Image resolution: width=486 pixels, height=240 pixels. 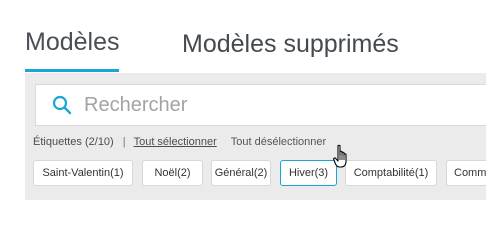 What do you see at coordinates (241, 173) in the screenshot?
I see `chip-general: Général(2)` at bounding box center [241, 173].